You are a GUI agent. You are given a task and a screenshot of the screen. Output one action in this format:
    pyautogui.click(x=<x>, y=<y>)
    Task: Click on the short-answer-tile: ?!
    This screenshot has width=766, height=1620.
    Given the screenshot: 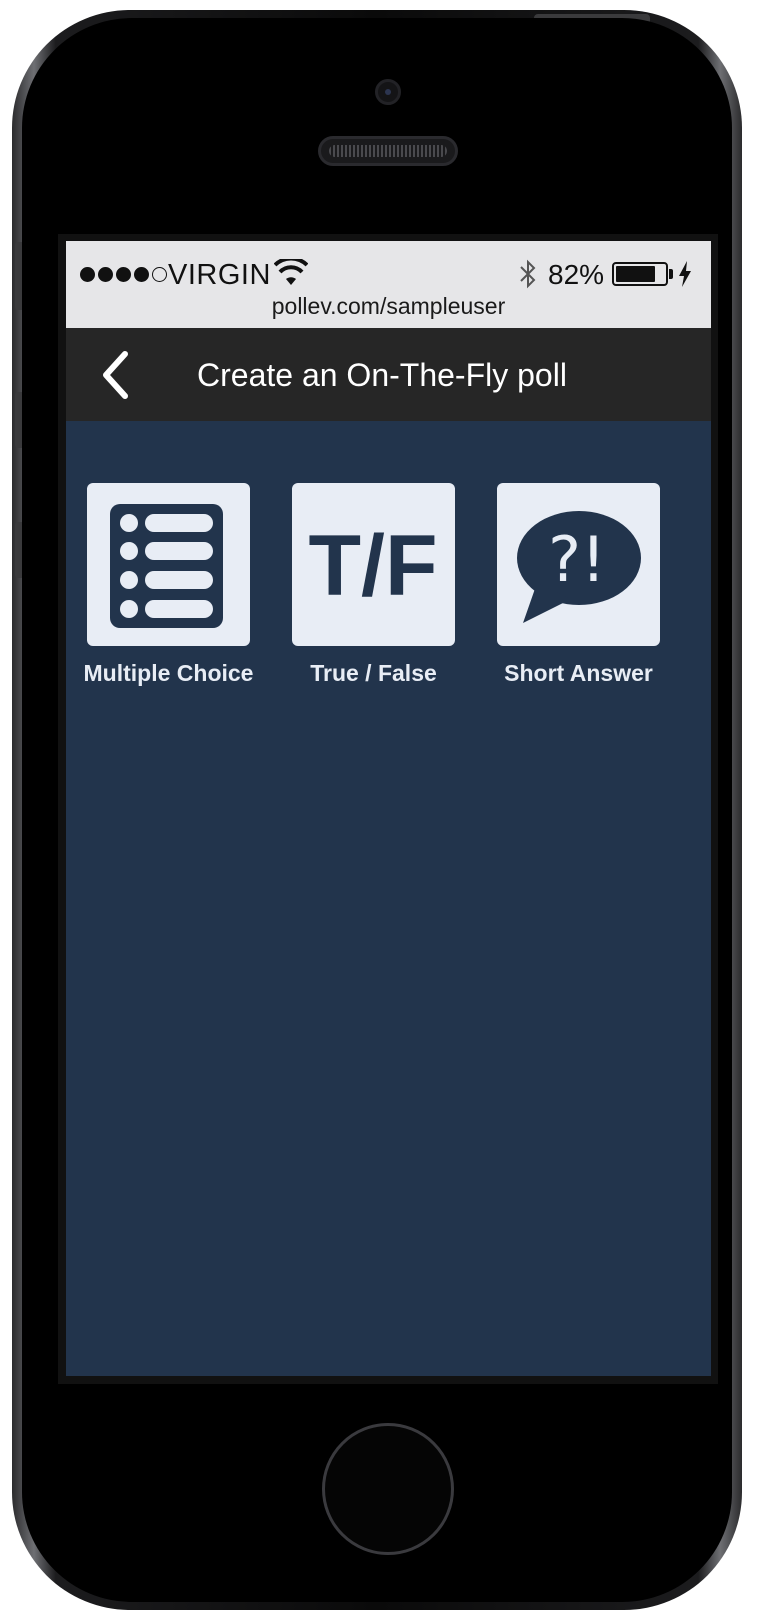 What is the action you would take?
    pyautogui.click(x=578, y=564)
    